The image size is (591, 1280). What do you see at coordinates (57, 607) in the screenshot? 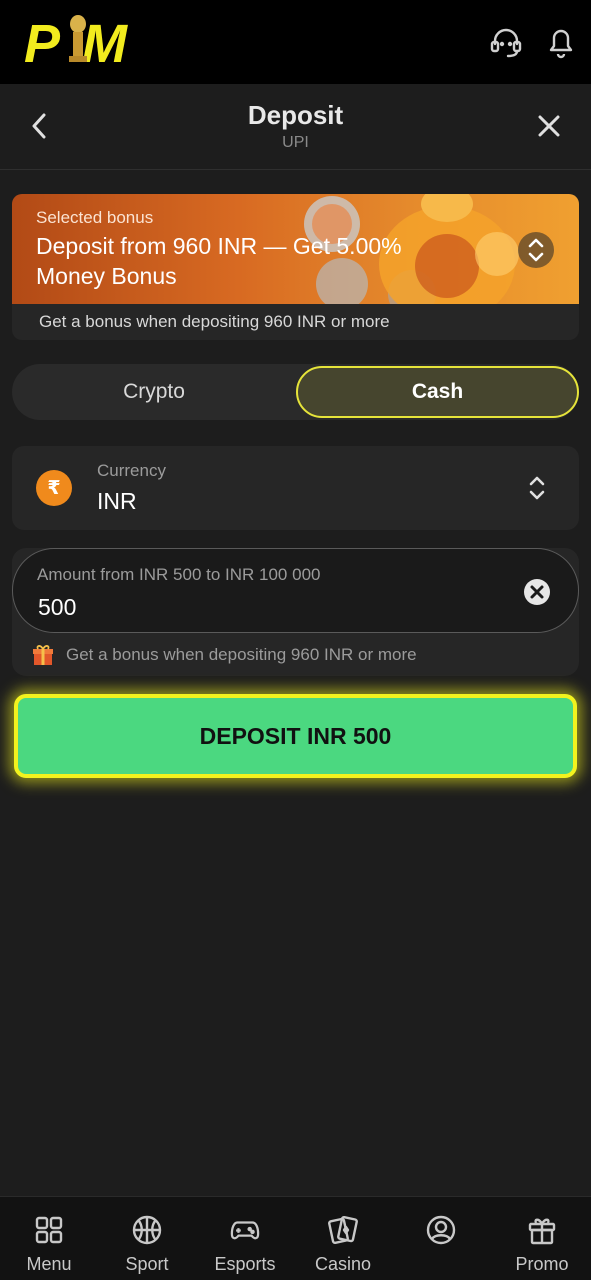
I see `amount-value: 500` at bounding box center [57, 607].